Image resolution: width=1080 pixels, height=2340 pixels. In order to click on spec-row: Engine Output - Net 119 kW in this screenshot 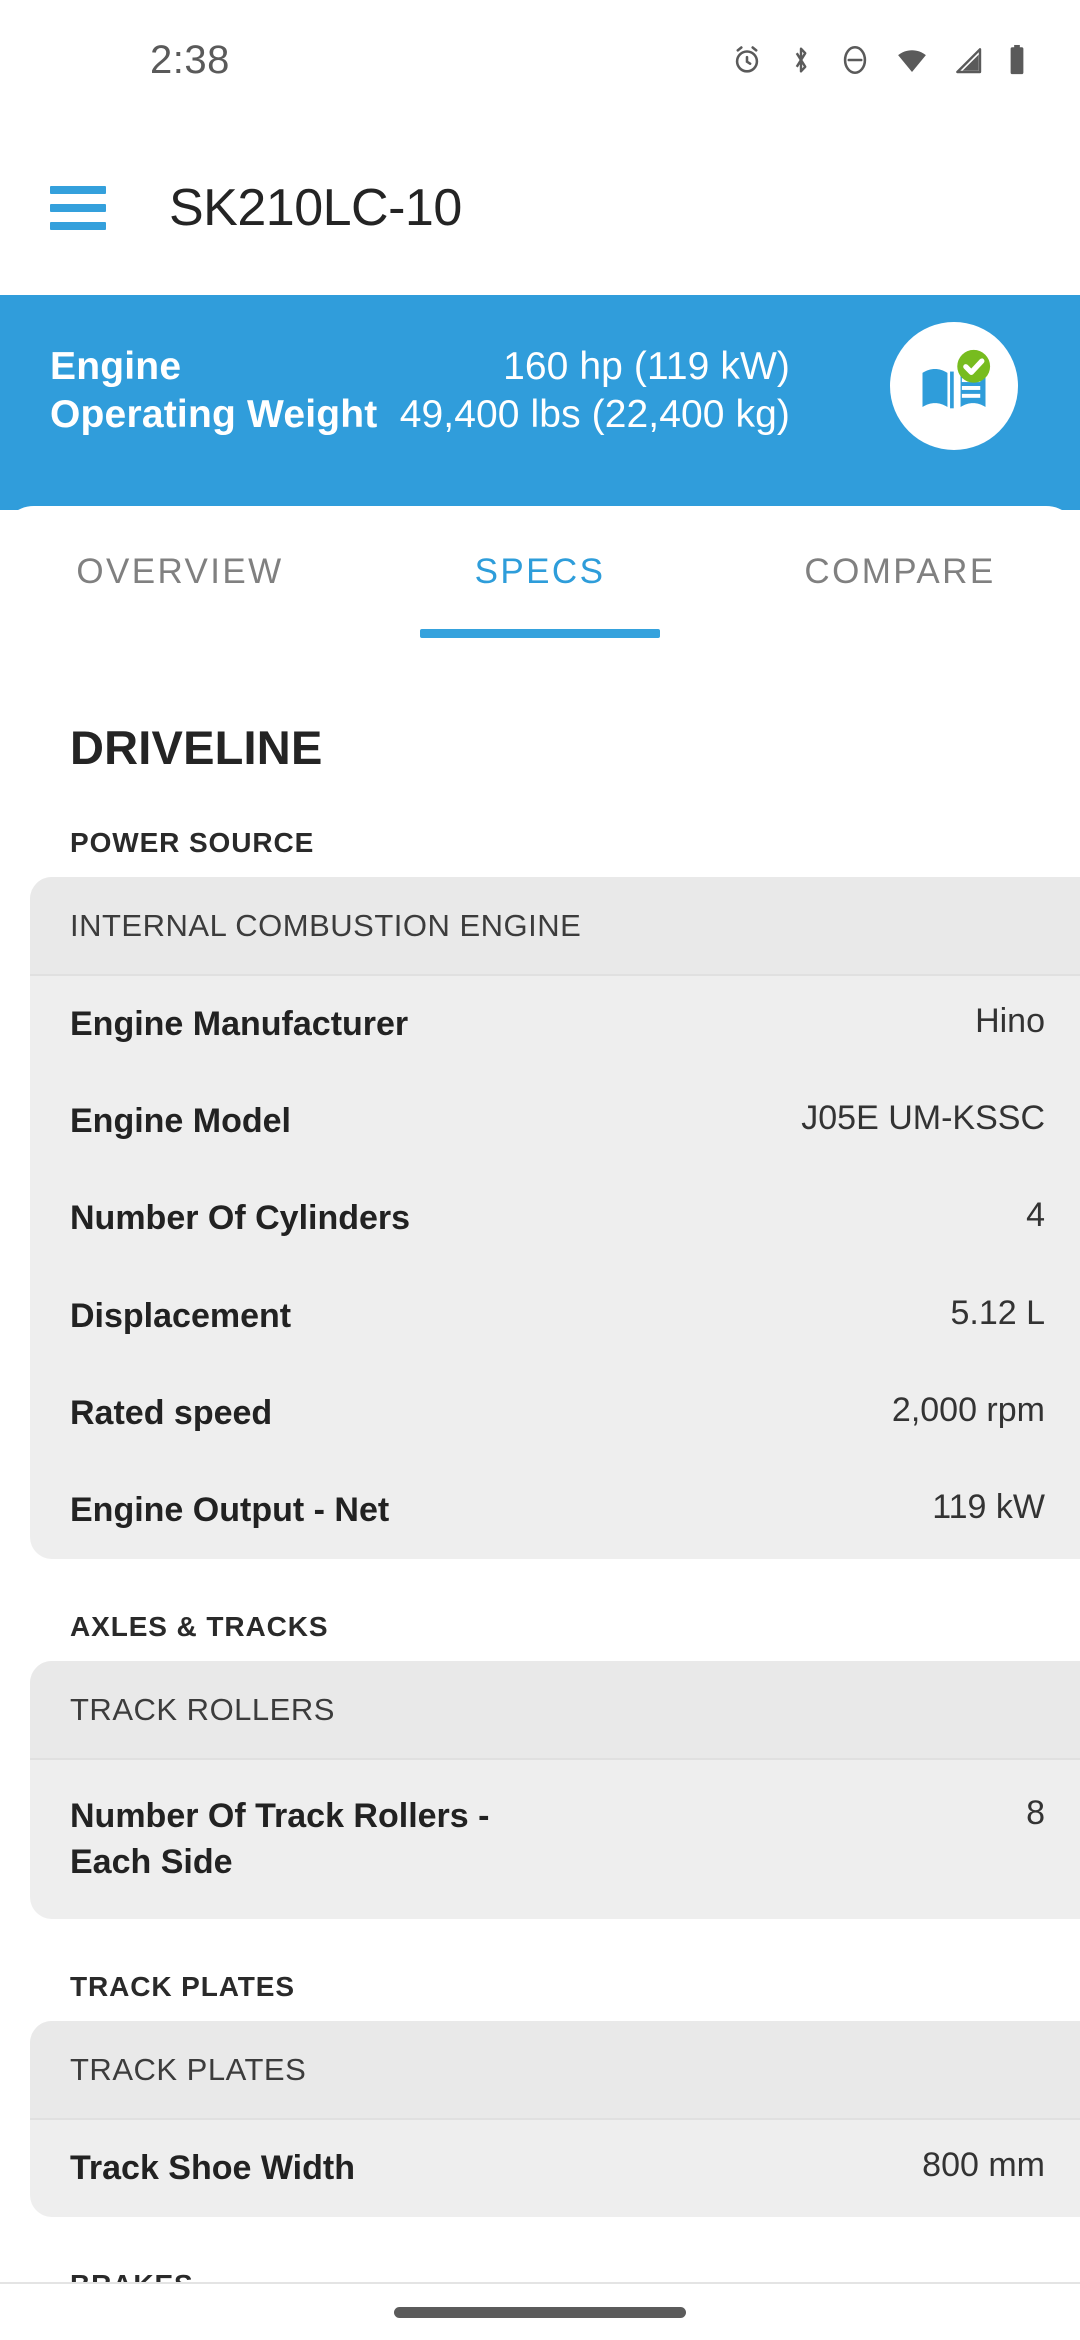, I will do `click(555, 1510)`.